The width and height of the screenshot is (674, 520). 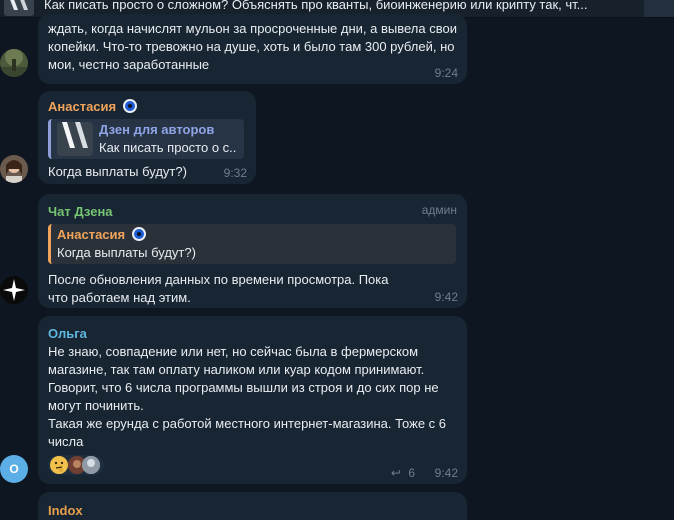 What do you see at coordinates (403, 473) in the screenshot?
I see `replies-counter: ↩ 6` at bounding box center [403, 473].